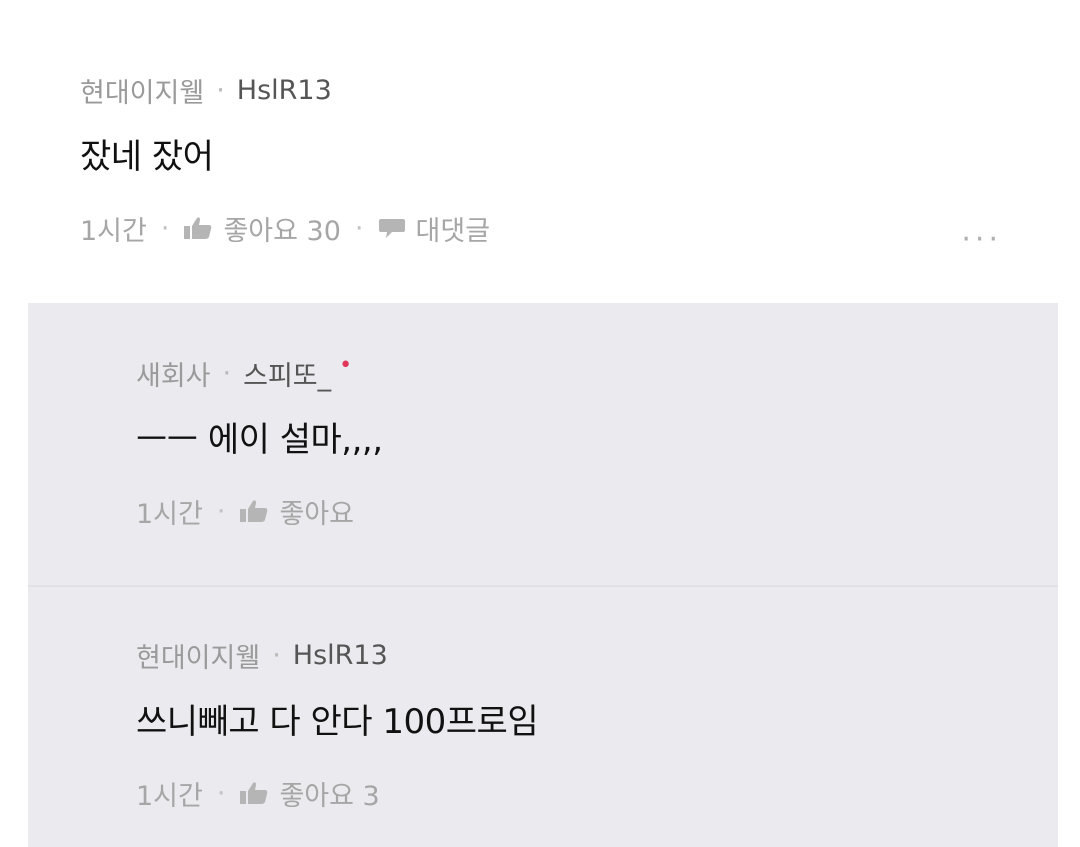 The width and height of the screenshot is (1080, 847). I want to click on like-label: 좋아요 30, so click(282, 231).